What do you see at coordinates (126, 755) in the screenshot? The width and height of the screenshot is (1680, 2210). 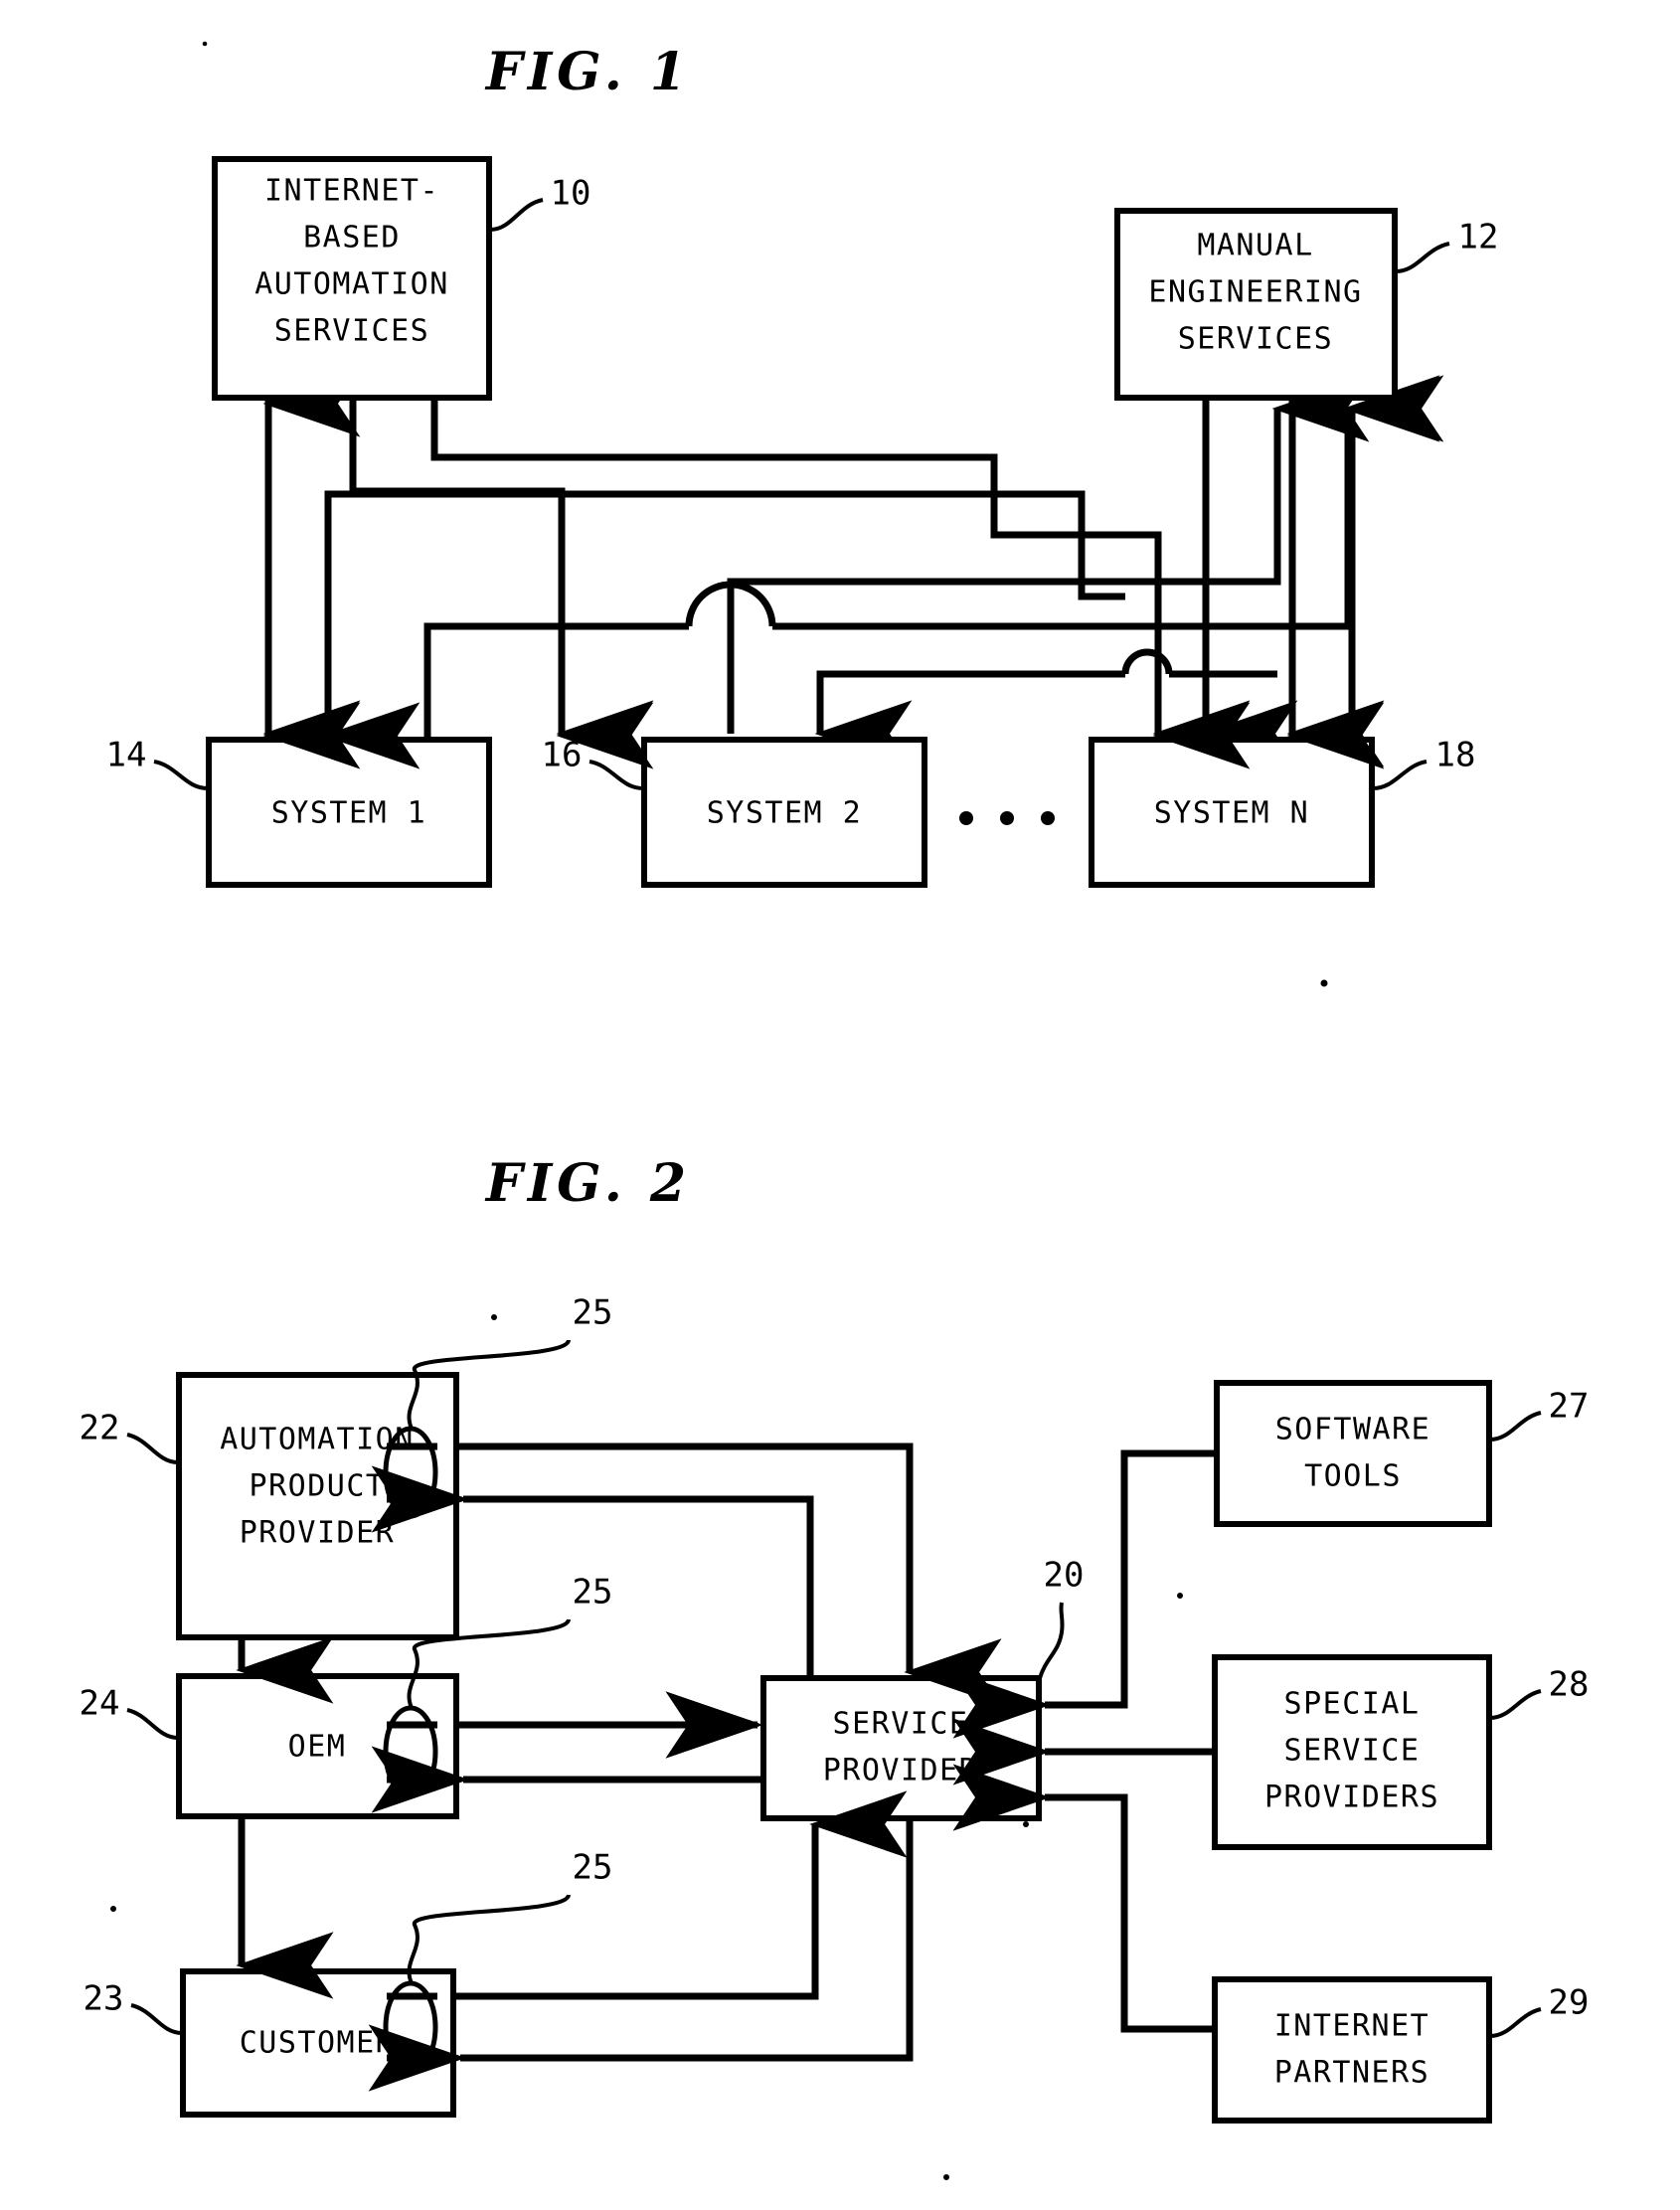 I see `refnum-14: 14` at bounding box center [126, 755].